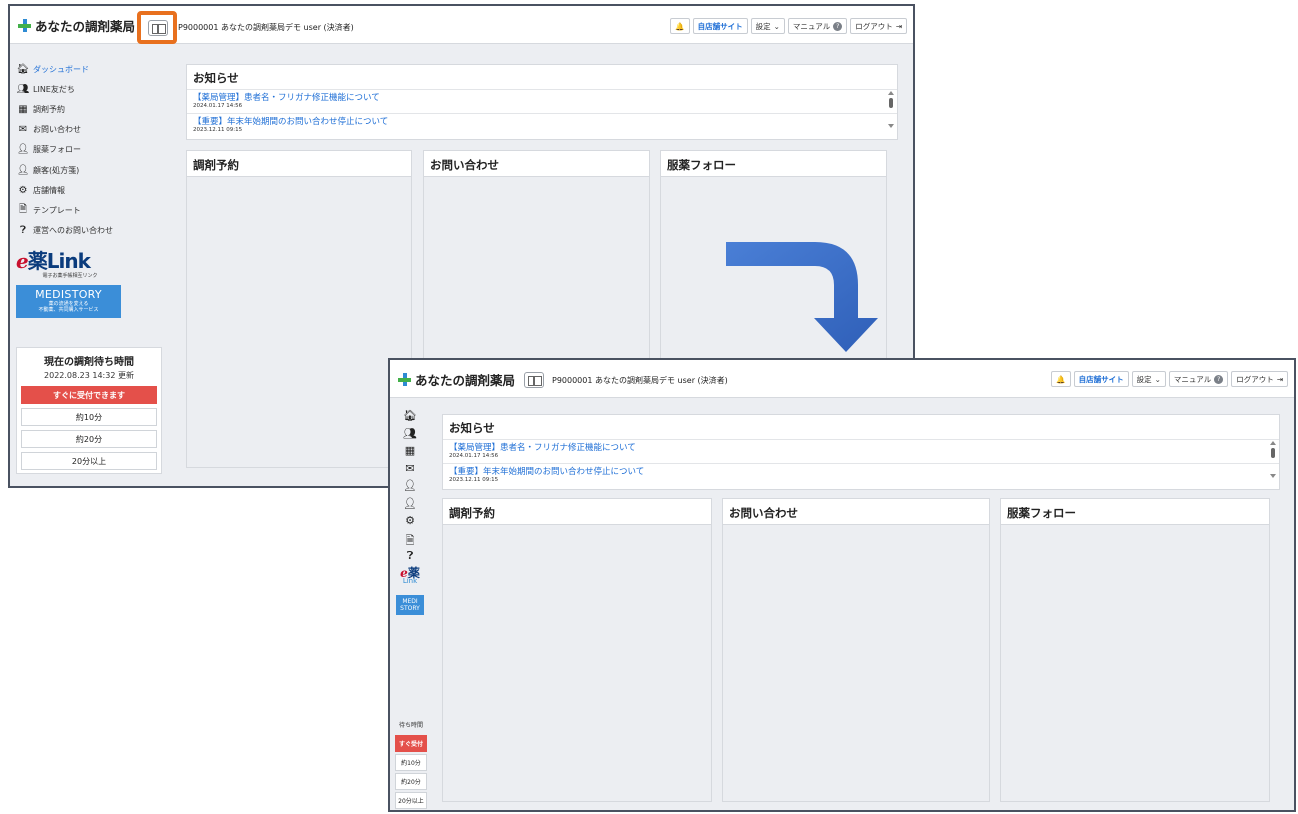  What do you see at coordinates (410, 604) in the screenshot?
I see `medistory-banner-mini: MEDI STORY` at bounding box center [410, 604].